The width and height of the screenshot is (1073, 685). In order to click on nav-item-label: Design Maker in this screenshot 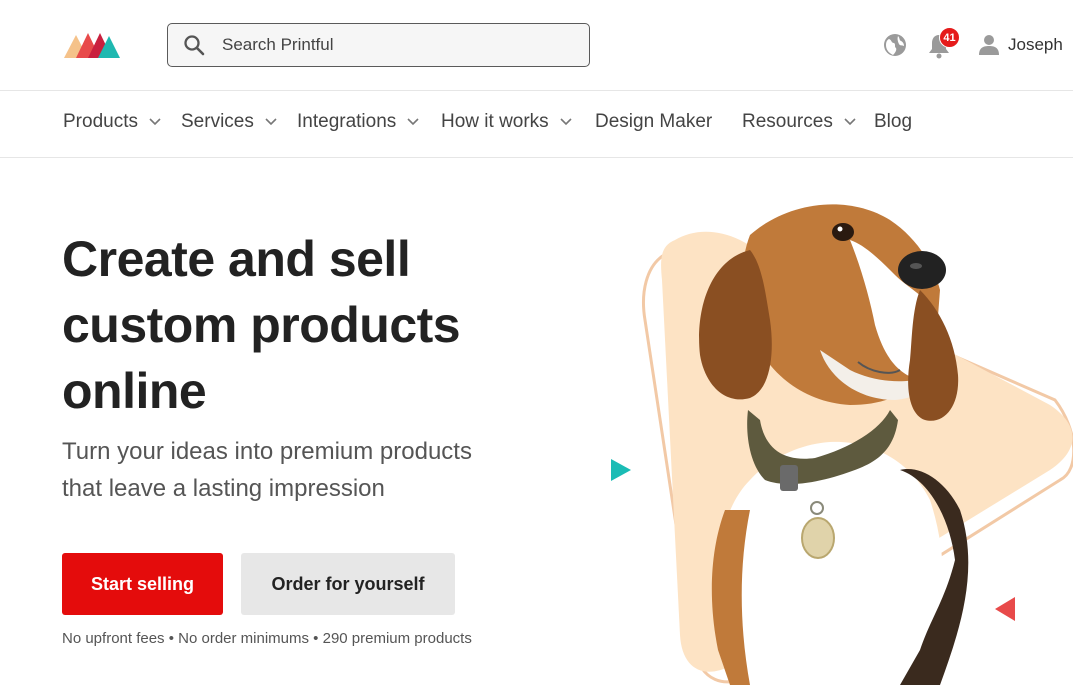, I will do `click(654, 121)`.